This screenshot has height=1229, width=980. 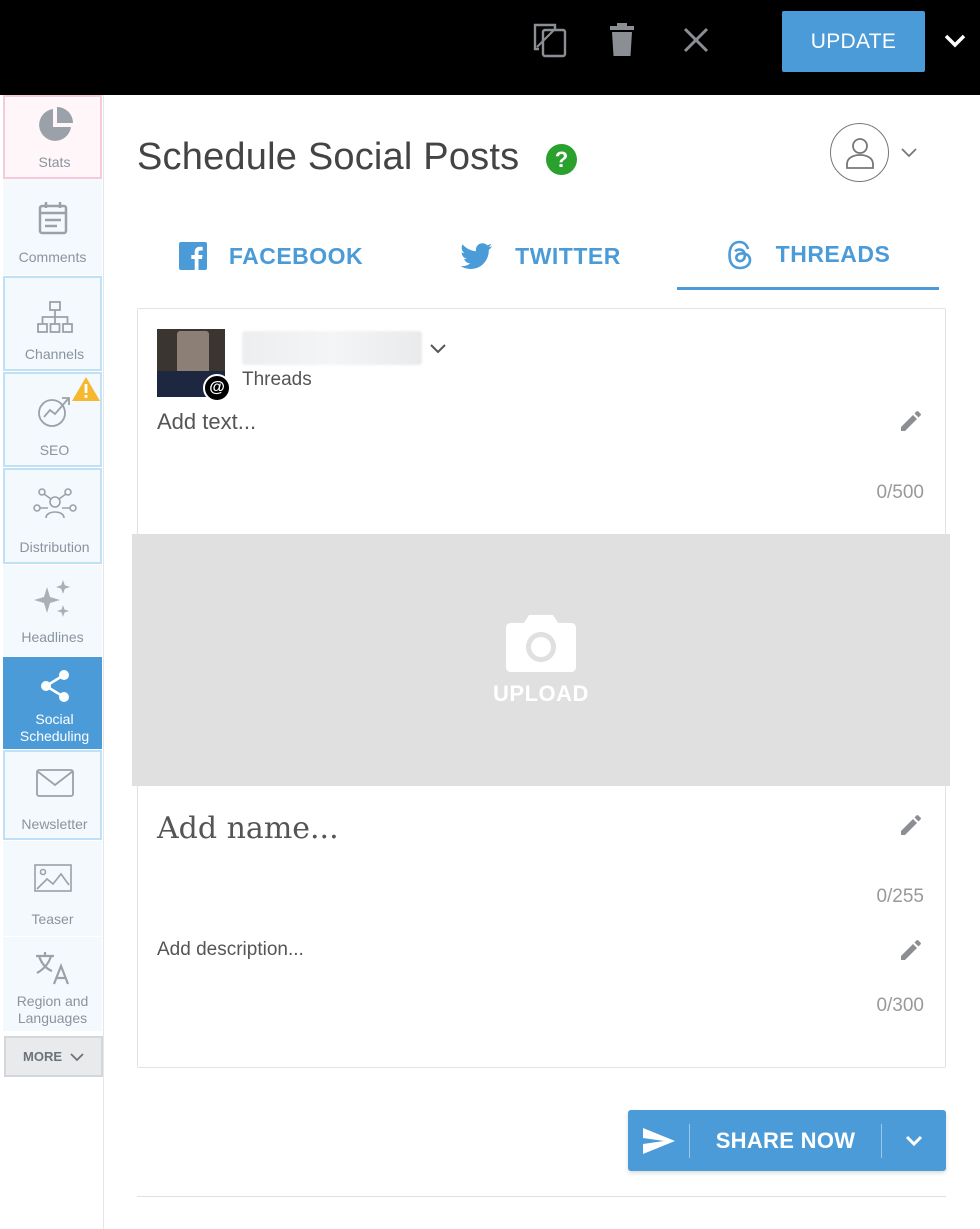 What do you see at coordinates (696, 40) in the screenshot?
I see `close-icon` at bounding box center [696, 40].